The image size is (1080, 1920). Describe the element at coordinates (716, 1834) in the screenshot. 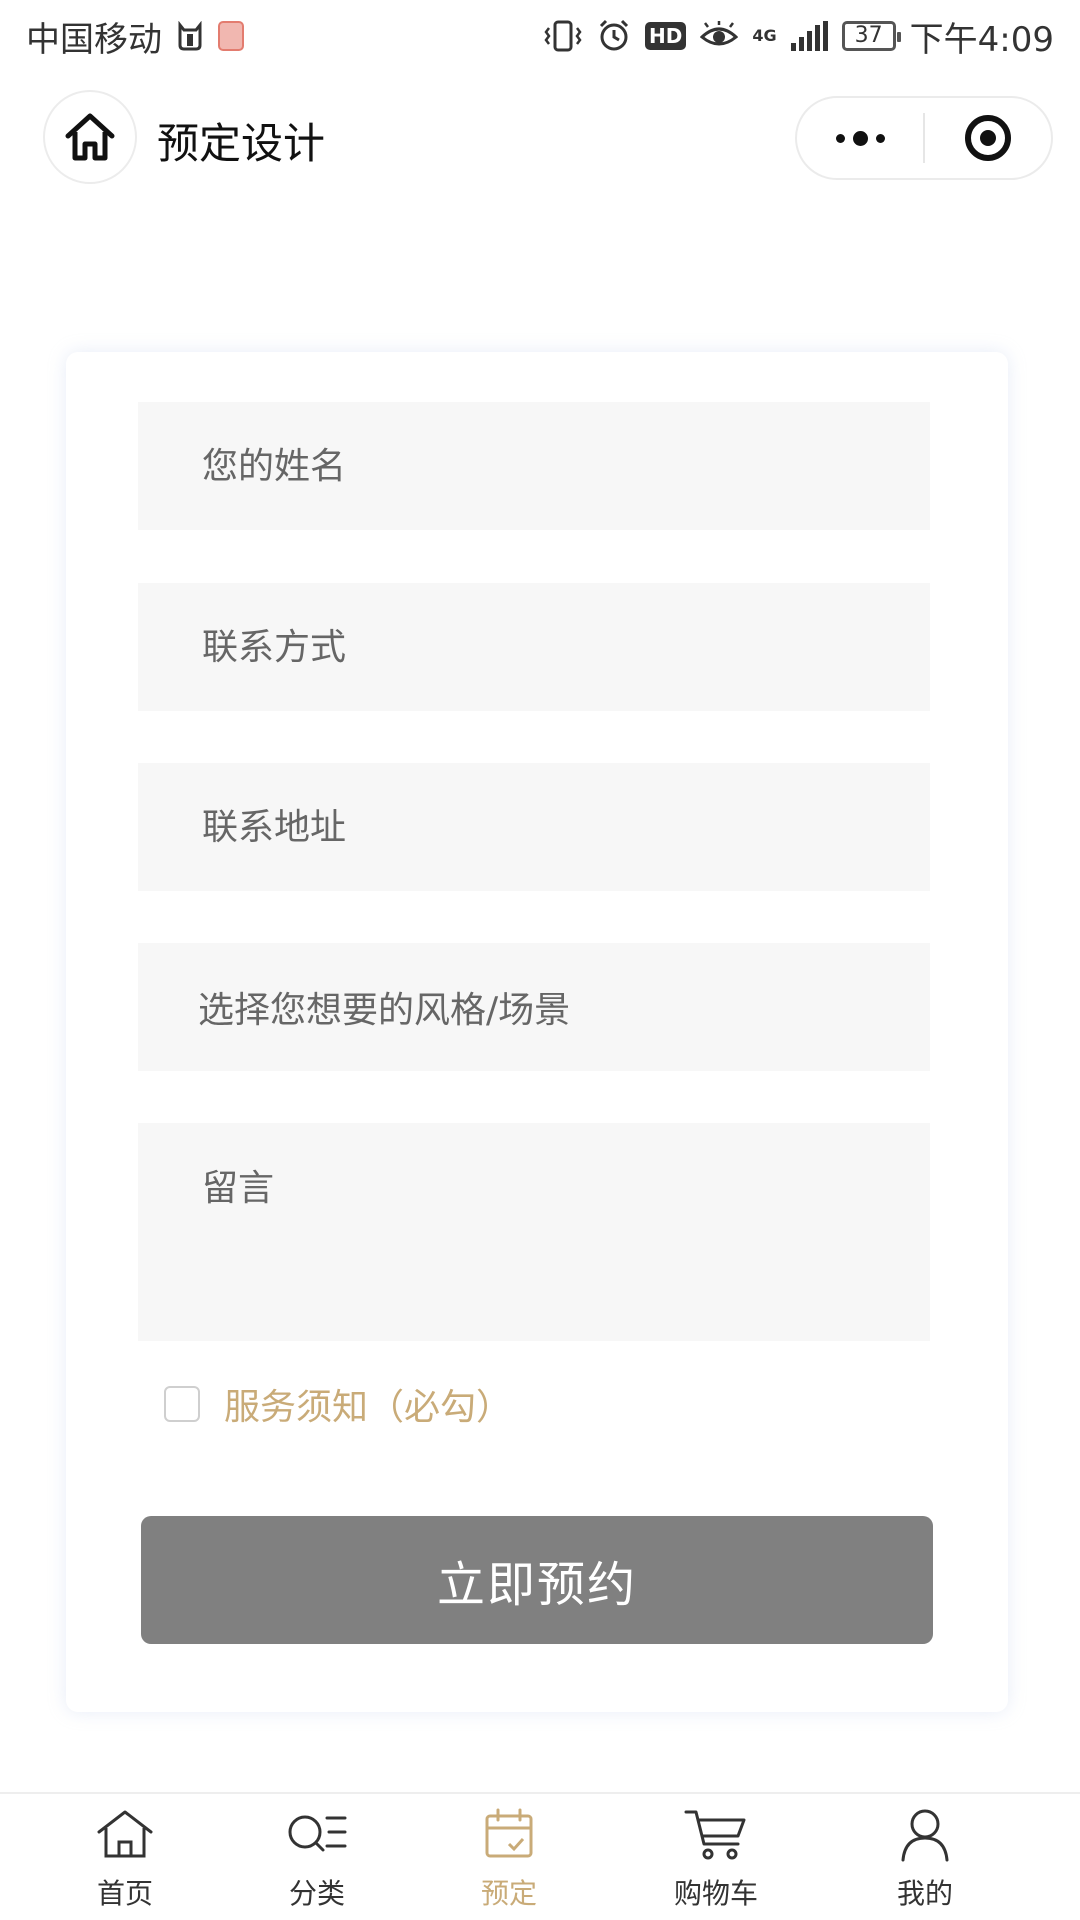

I see `cart-icon` at that location.